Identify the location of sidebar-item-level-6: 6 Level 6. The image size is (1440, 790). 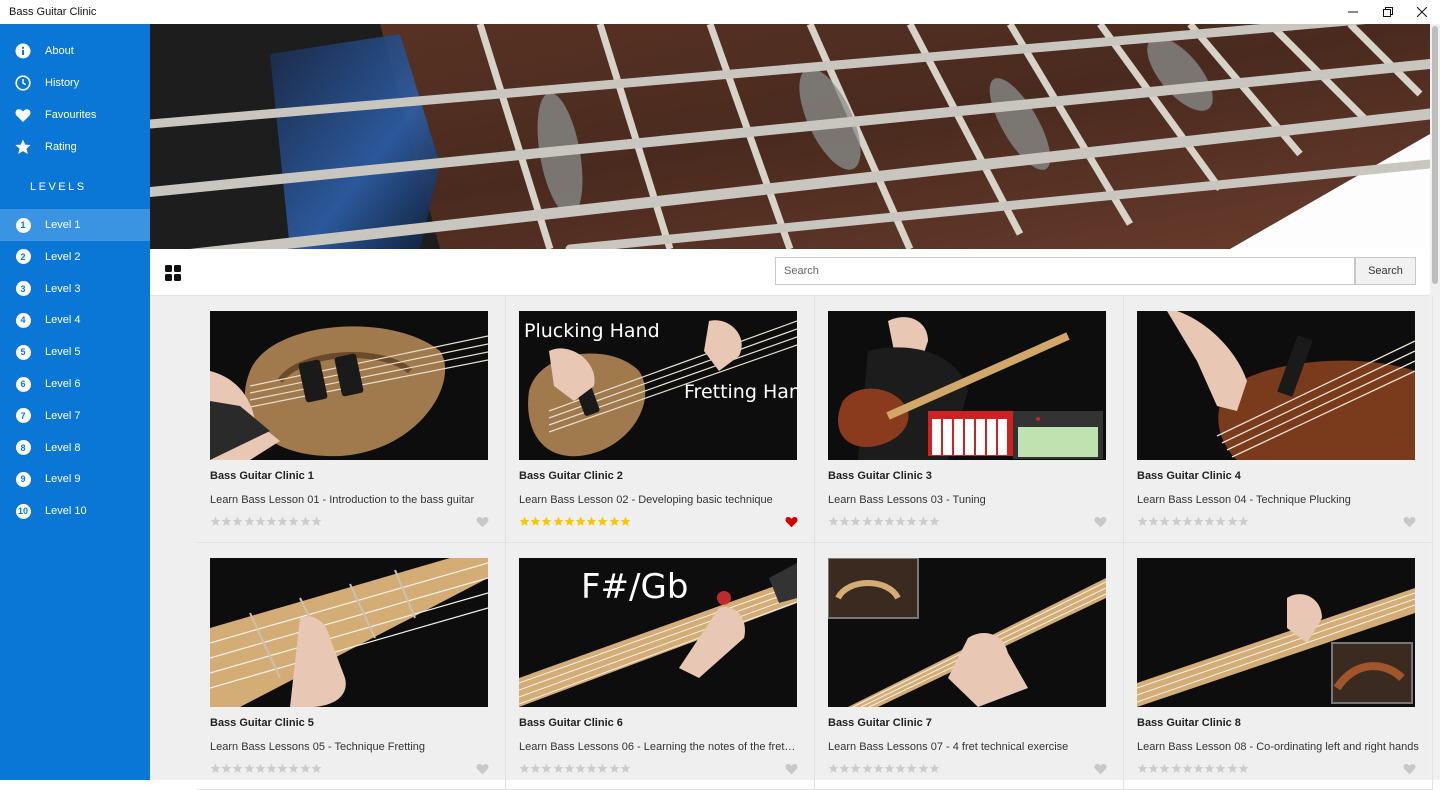
(75, 384).